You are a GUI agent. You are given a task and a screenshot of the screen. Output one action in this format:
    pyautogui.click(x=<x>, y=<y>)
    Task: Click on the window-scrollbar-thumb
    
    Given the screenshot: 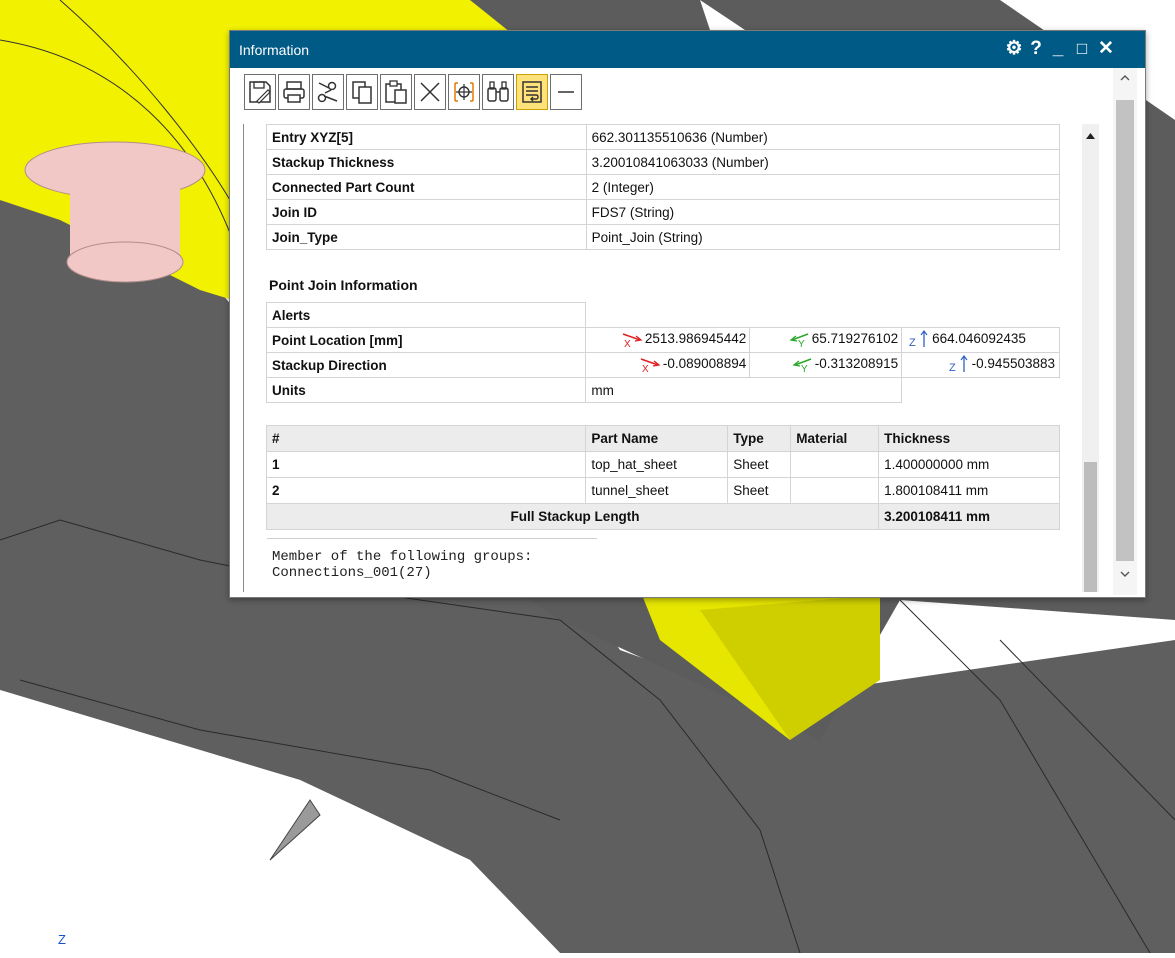 What is the action you would take?
    pyautogui.click(x=1125, y=330)
    